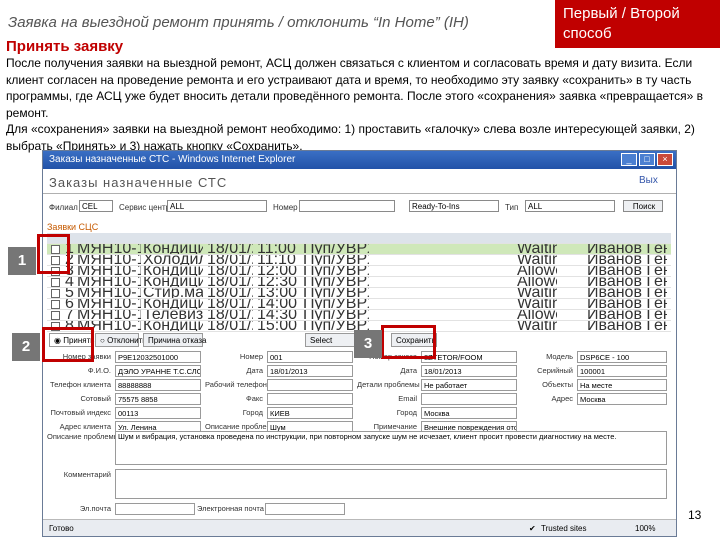  What do you see at coordinates (158, 371) in the screenshot?
I see `field-value: ДЭЛО УРАННЕ Т.С.СЛОЛОТ` at bounding box center [158, 371].